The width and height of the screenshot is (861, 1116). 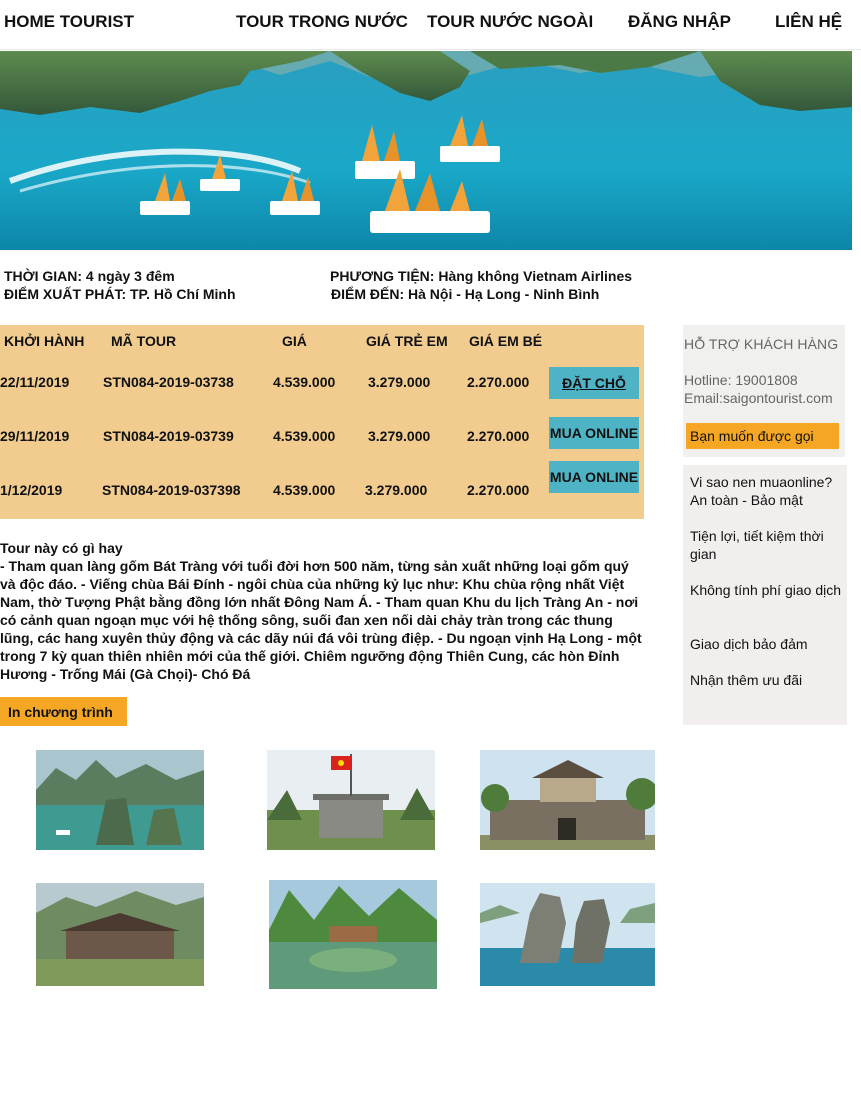 What do you see at coordinates (89, 276) in the screenshot?
I see `tour-duration: THỜI GIAN: 4 ngày 3 đêm` at bounding box center [89, 276].